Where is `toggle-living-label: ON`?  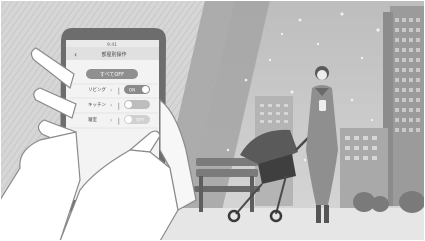
toggle-living-label: ON is located at coordinates (132, 90).